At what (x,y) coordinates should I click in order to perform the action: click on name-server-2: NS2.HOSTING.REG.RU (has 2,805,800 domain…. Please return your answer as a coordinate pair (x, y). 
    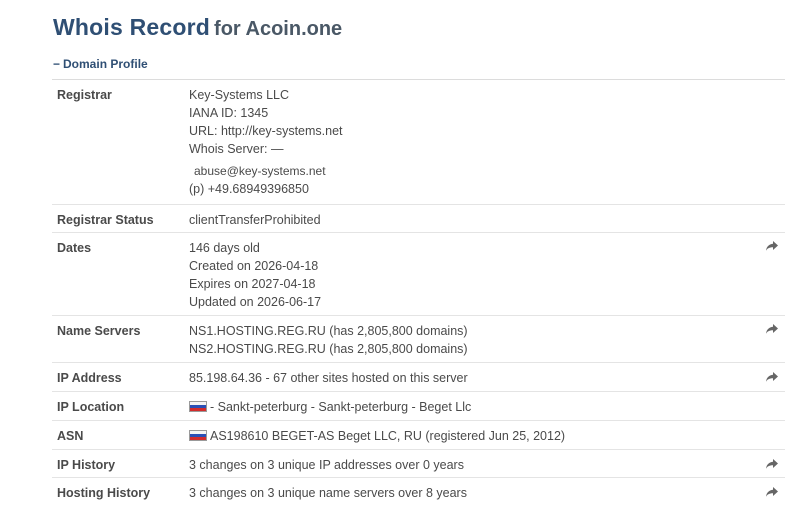
    Looking at the image, I should click on (328, 349).